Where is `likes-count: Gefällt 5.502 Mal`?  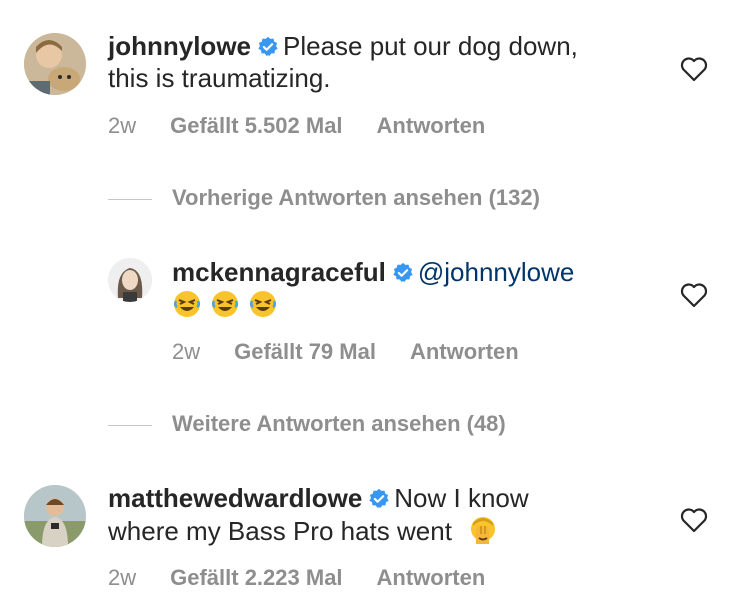 likes-count: Gefällt 5.502 Mal is located at coordinates (256, 125).